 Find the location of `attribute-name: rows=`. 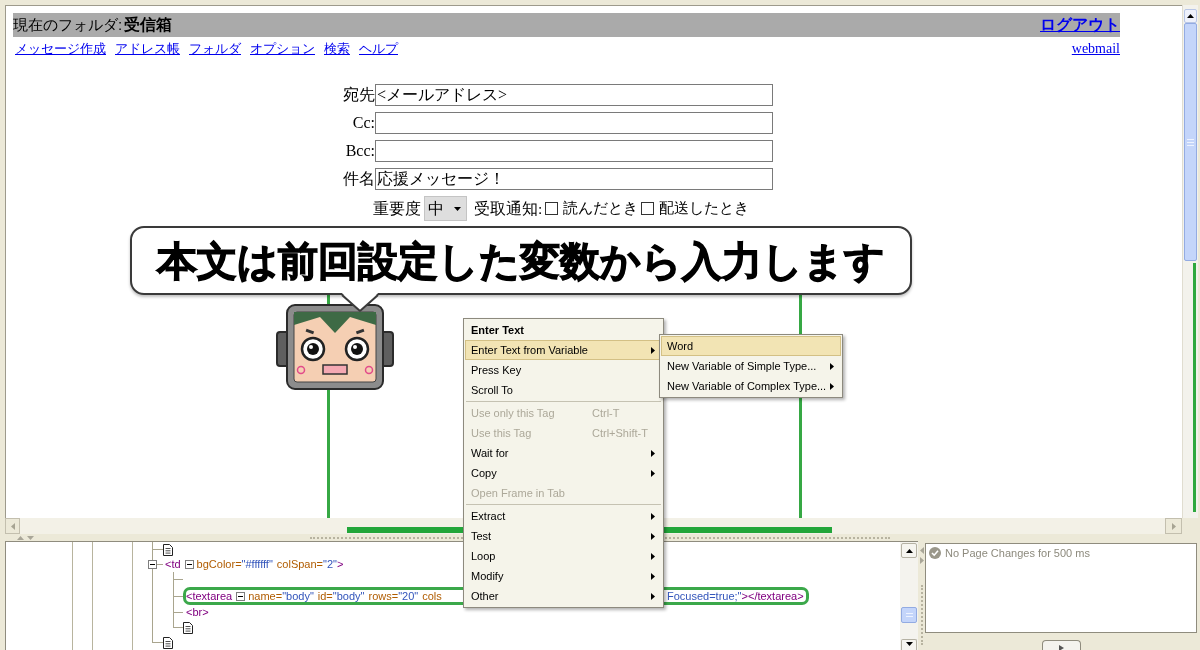

attribute-name: rows= is located at coordinates (383, 596).